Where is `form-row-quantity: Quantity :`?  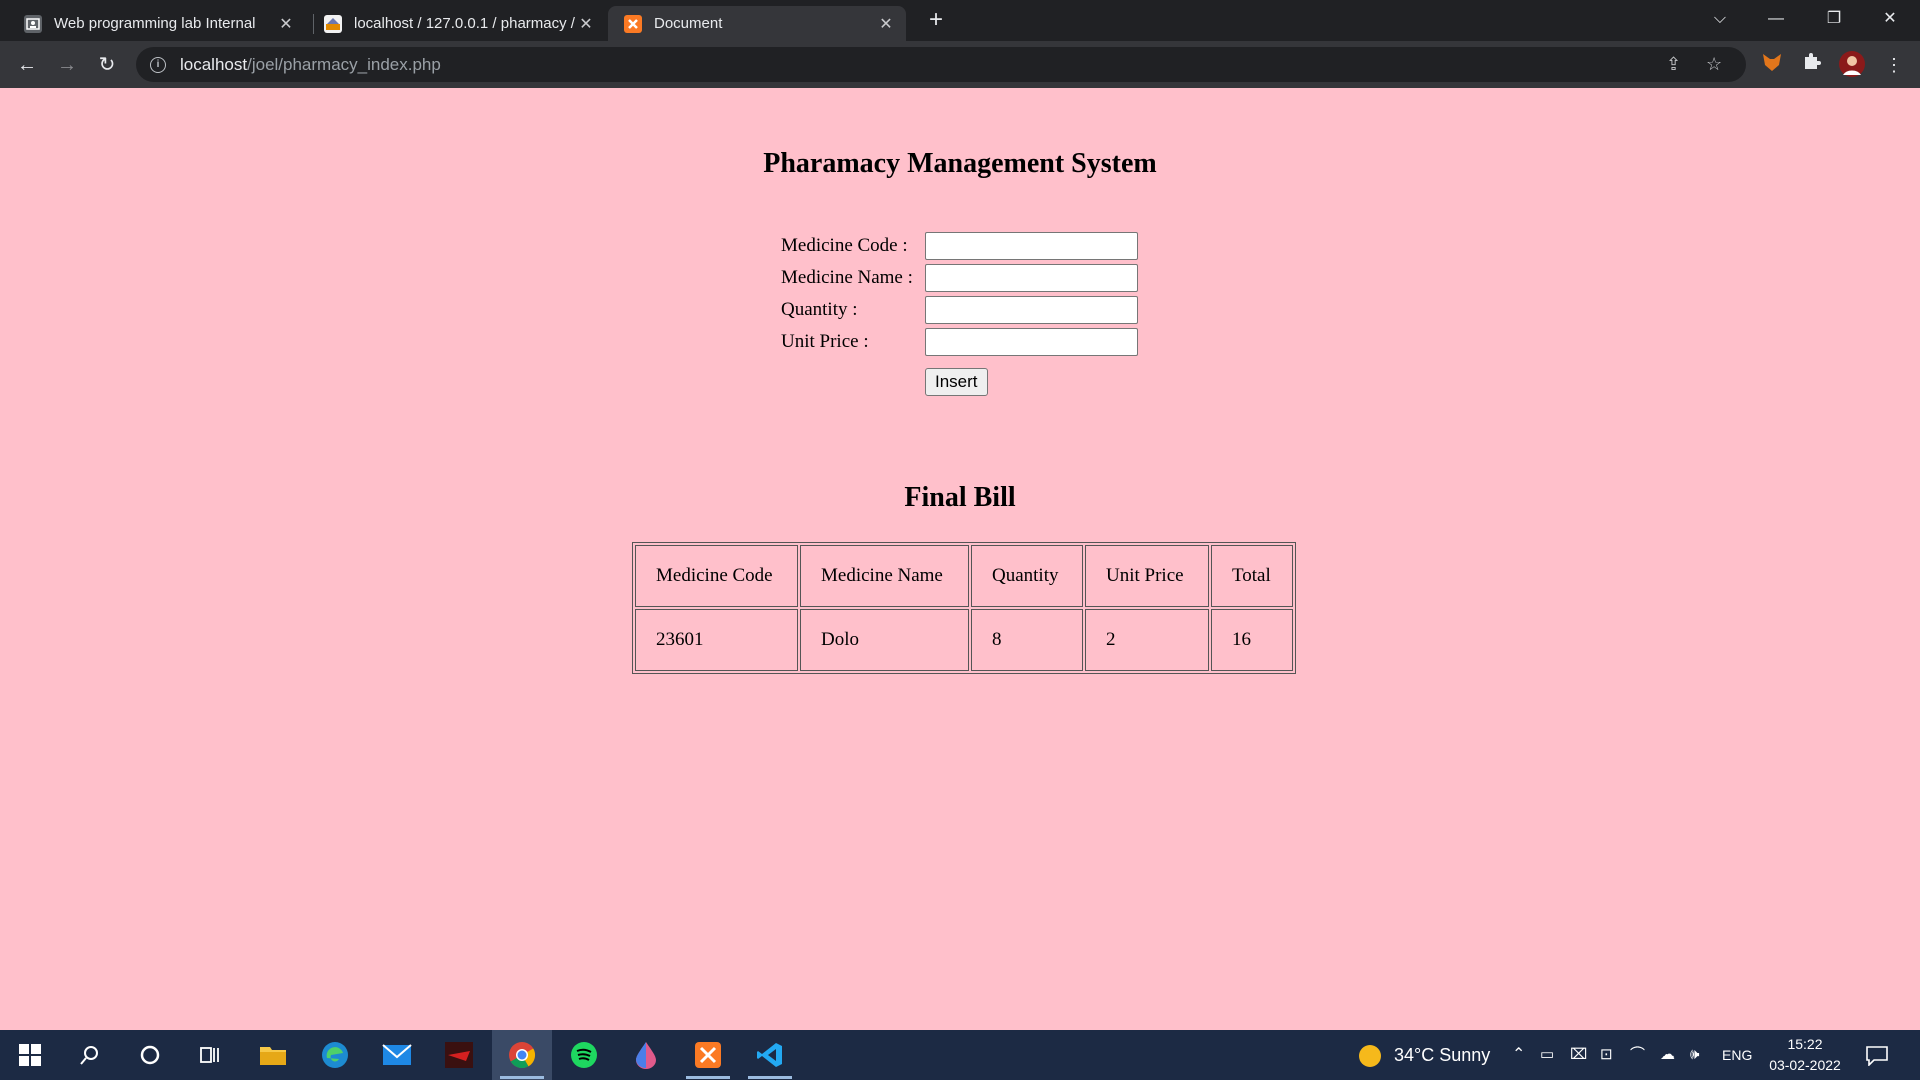 form-row-quantity: Quantity : is located at coordinates (981, 310).